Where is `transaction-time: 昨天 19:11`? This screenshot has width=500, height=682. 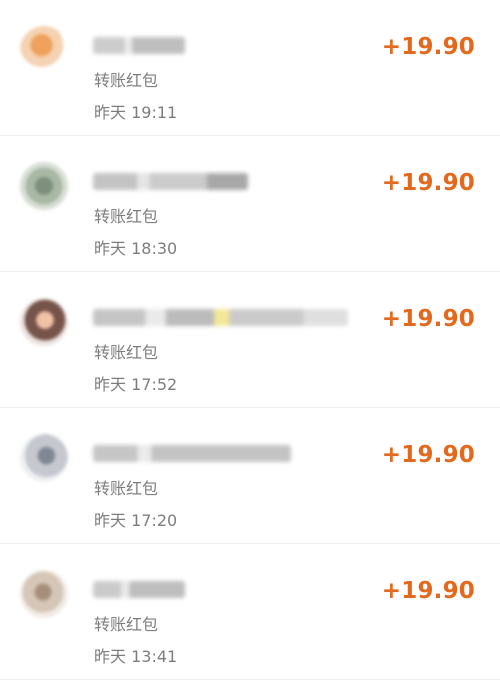 transaction-time: 昨天 19:11 is located at coordinates (136, 112).